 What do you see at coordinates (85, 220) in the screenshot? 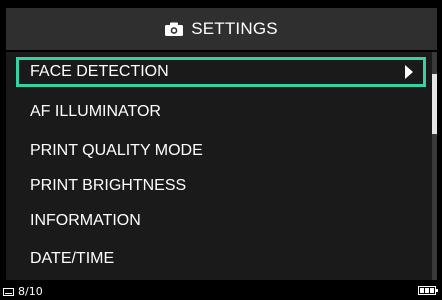
I see `menu-item-label: INFORMATION` at bounding box center [85, 220].